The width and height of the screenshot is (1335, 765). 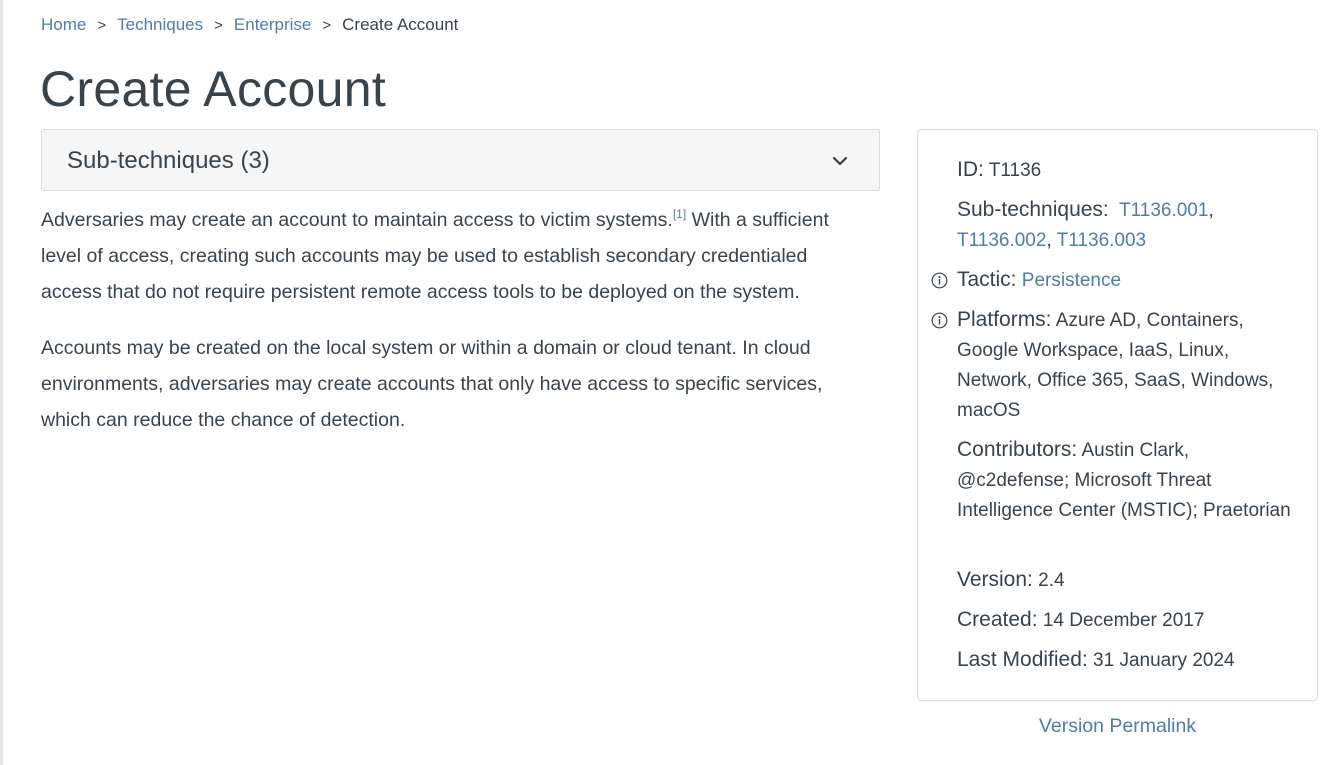 I want to click on card-version-row: Version: 2.4, so click(x=1127, y=580).